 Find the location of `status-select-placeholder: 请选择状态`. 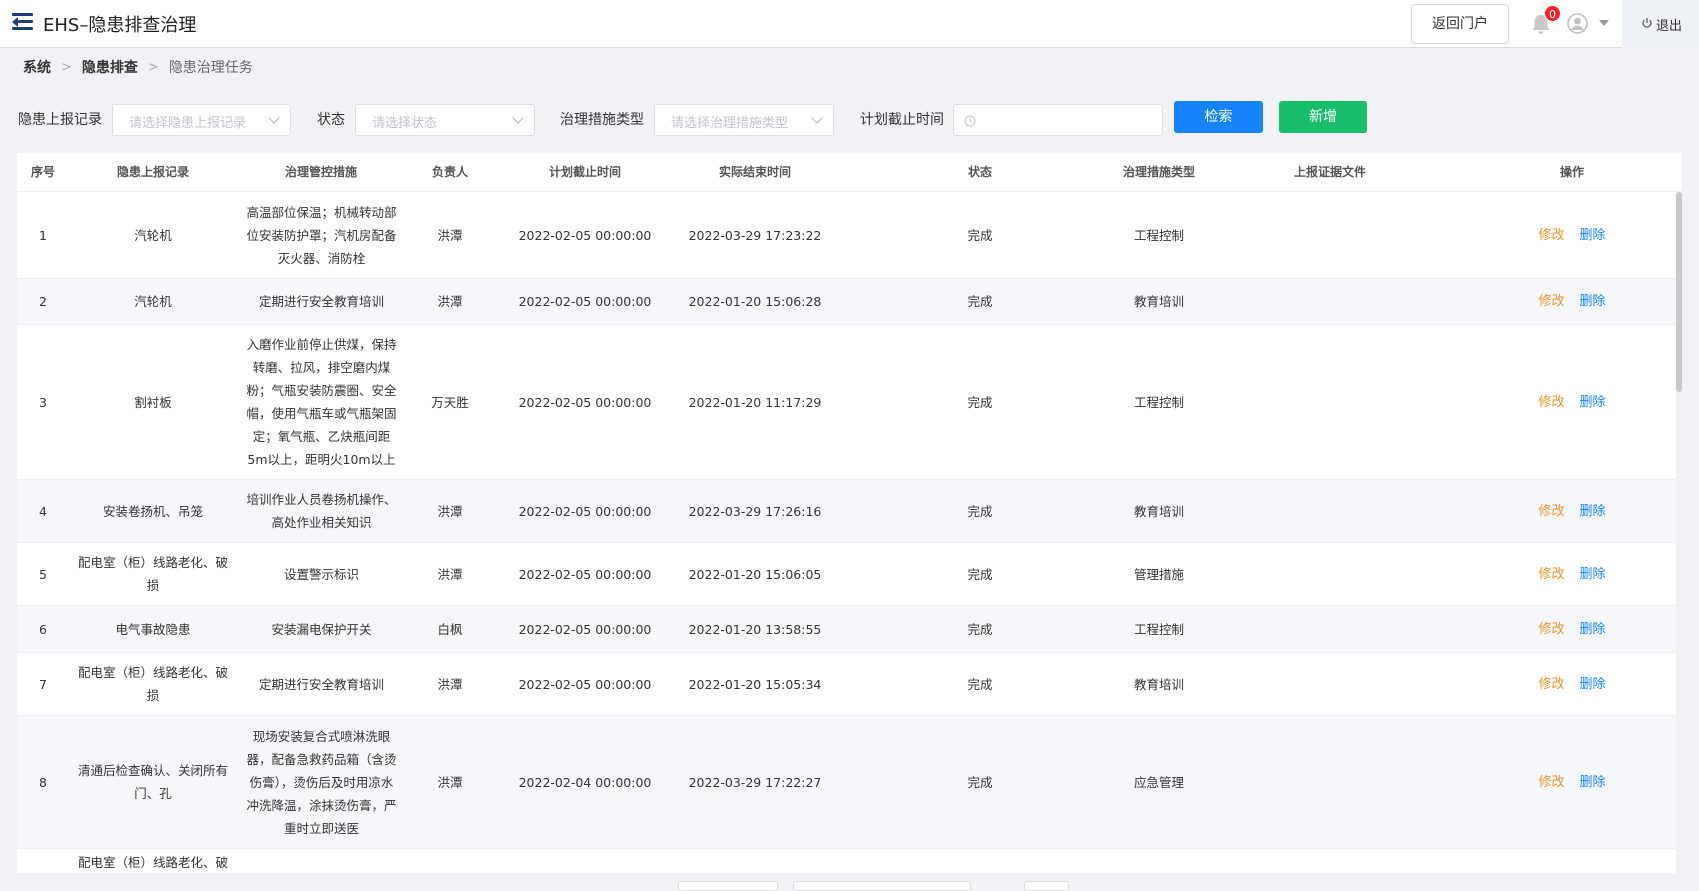

status-select-placeholder: 请选择状态 is located at coordinates (405, 123).